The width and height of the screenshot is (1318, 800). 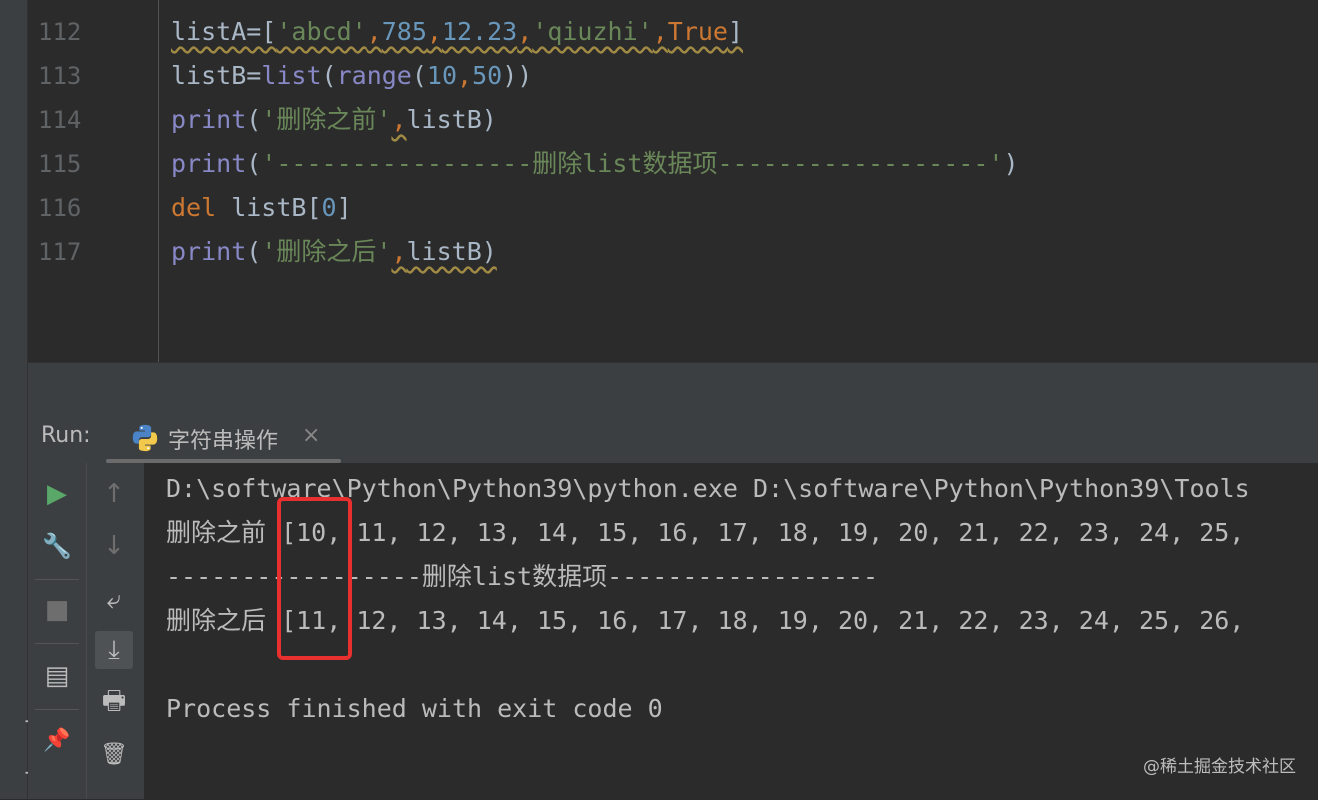 I want to click on code-token: range, so click(x=374, y=75).